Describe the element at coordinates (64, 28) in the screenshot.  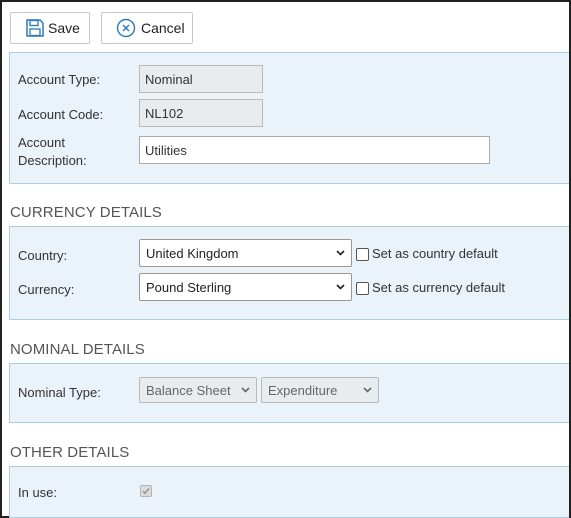
I see `save-label: Save` at that location.